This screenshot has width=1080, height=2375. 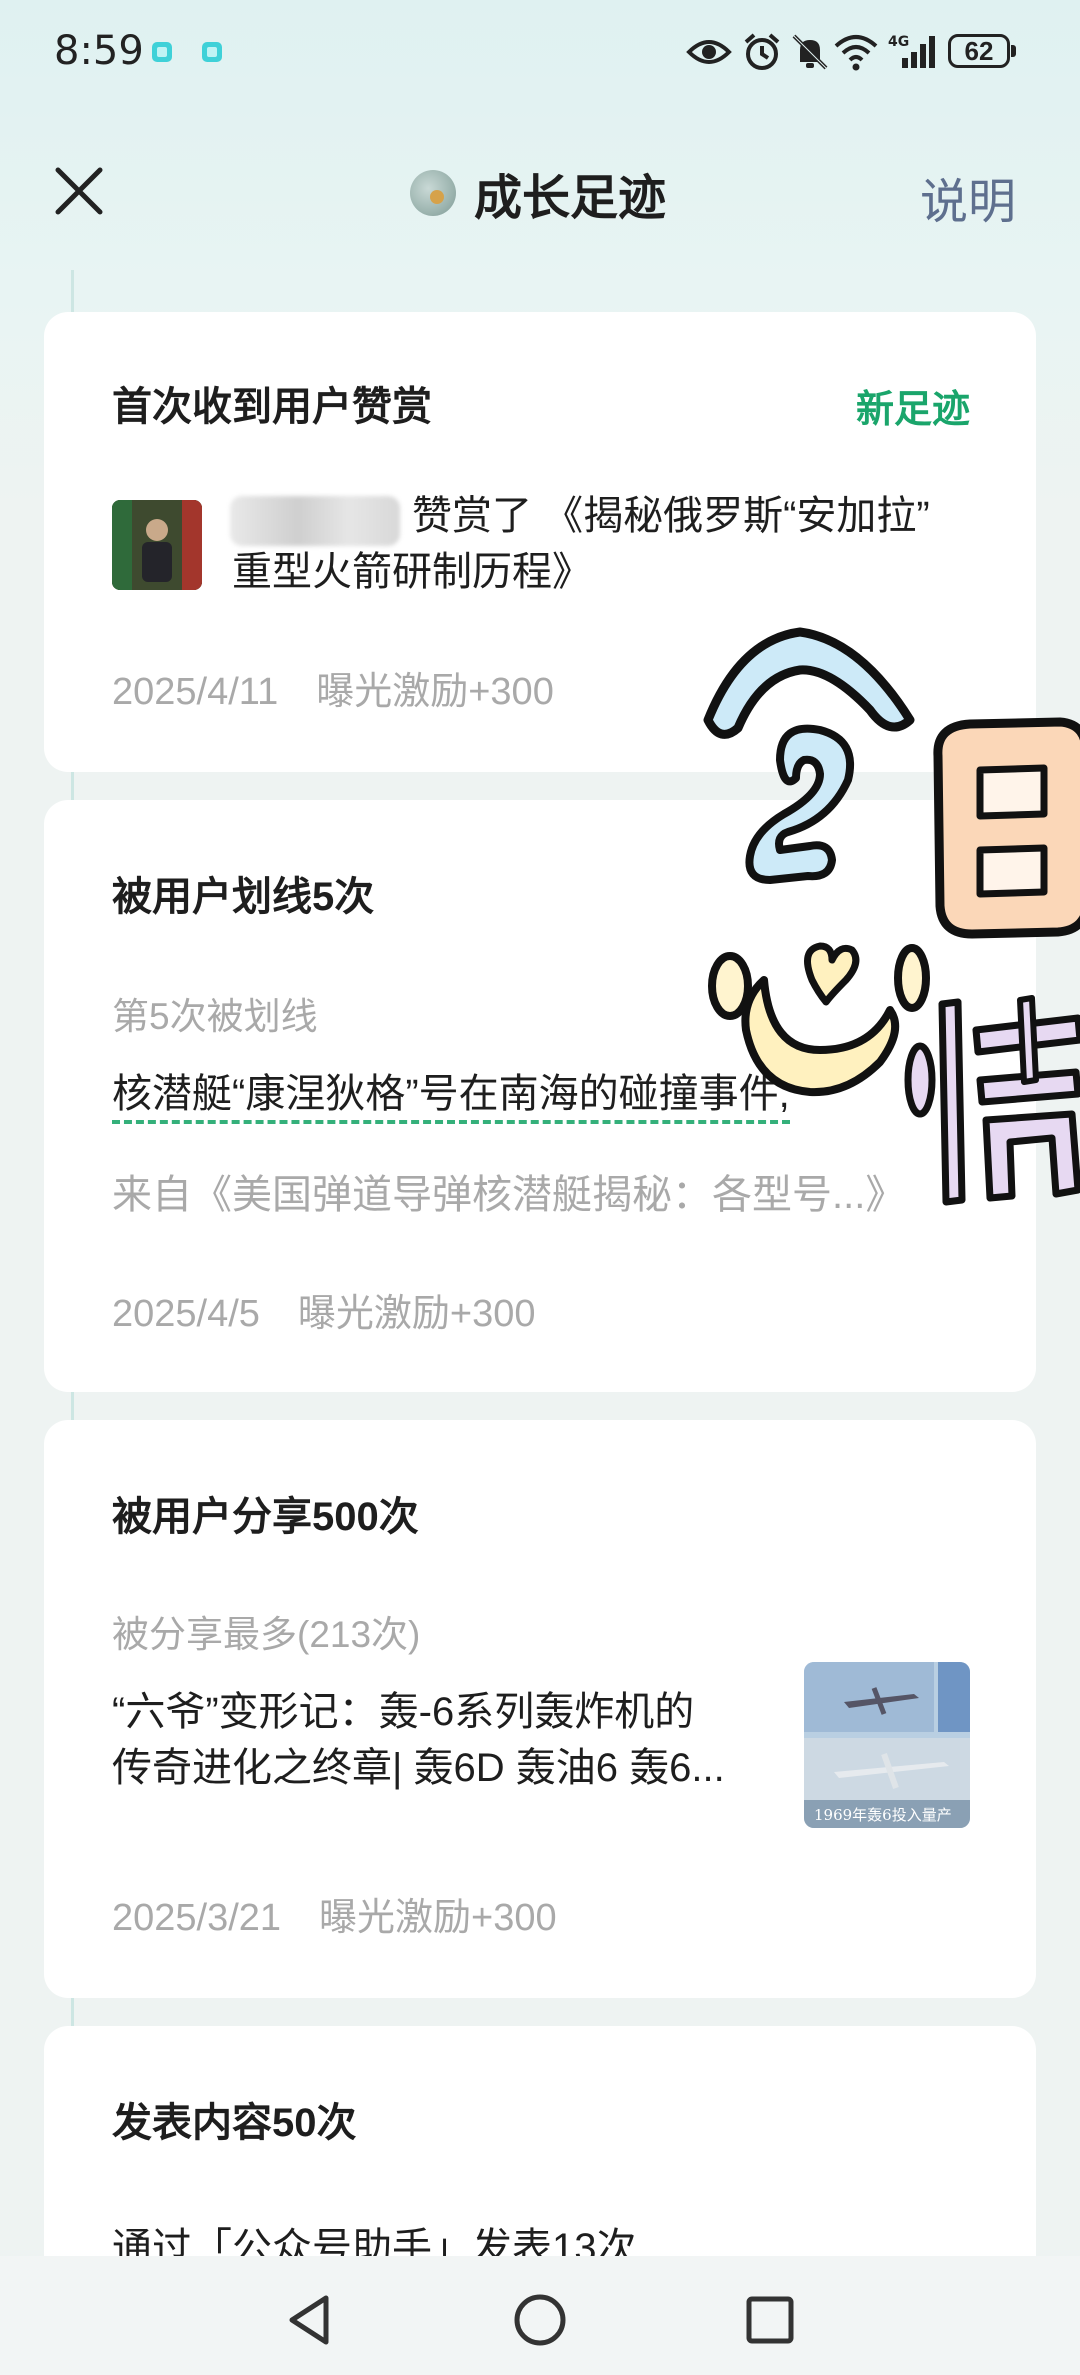 What do you see at coordinates (856, 53) in the screenshot?
I see `wifi-icon` at bounding box center [856, 53].